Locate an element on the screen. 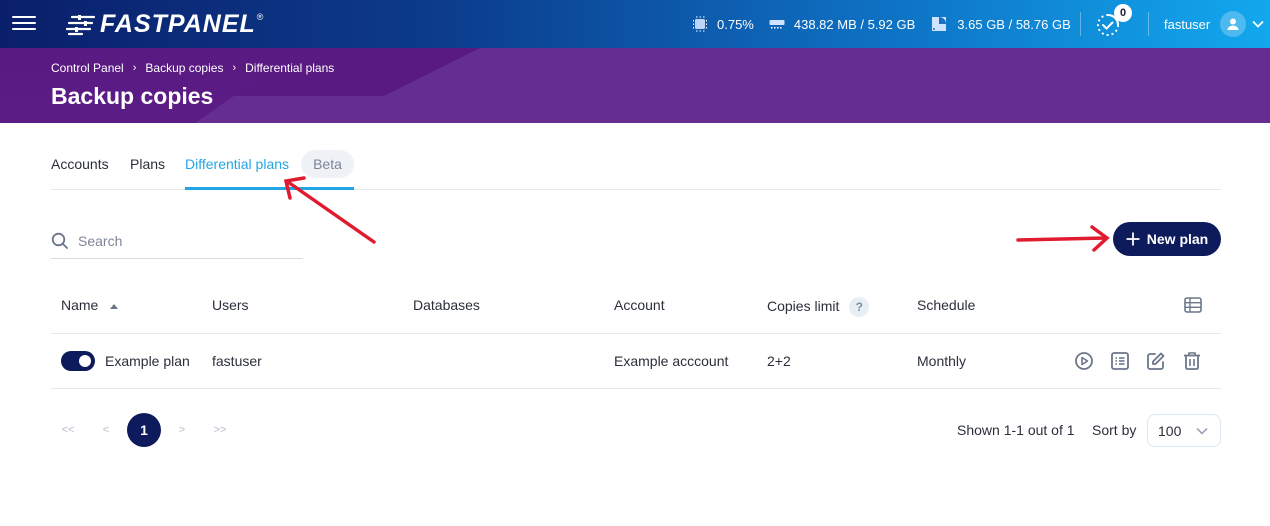 The image size is (1270, 526). column-settings-button is located at coordinates (1193, 307).